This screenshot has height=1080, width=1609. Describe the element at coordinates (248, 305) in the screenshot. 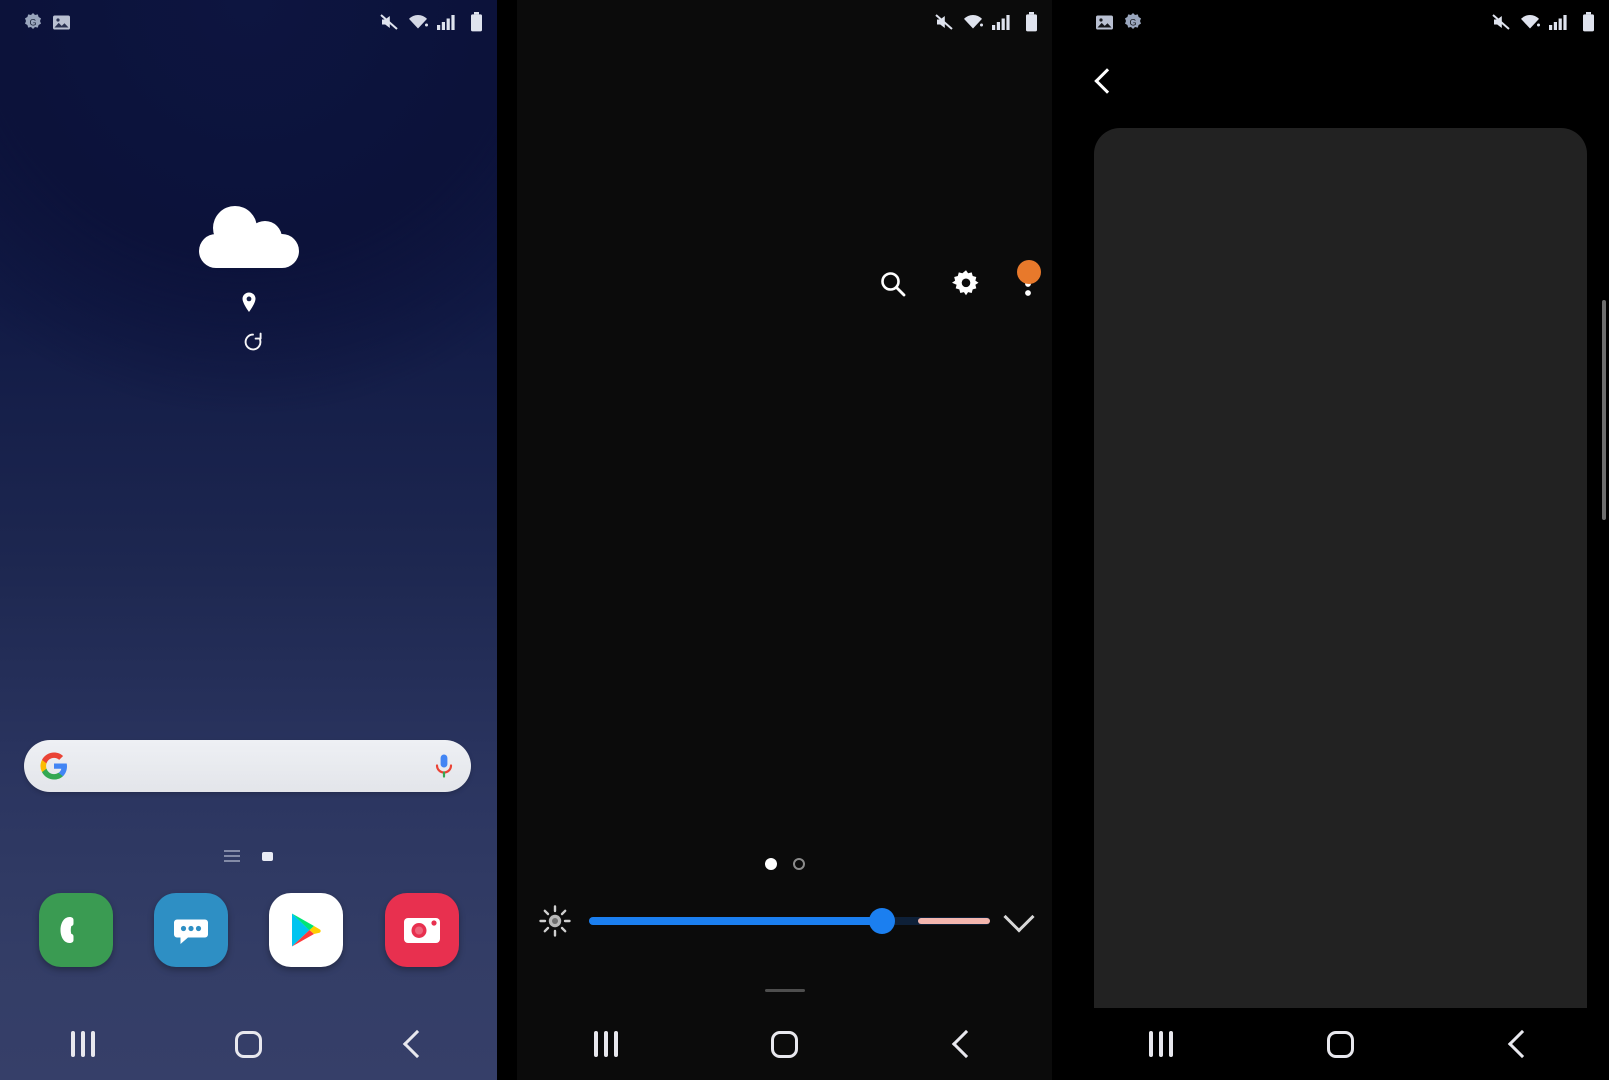

I see `location-pin-icon` at that location.